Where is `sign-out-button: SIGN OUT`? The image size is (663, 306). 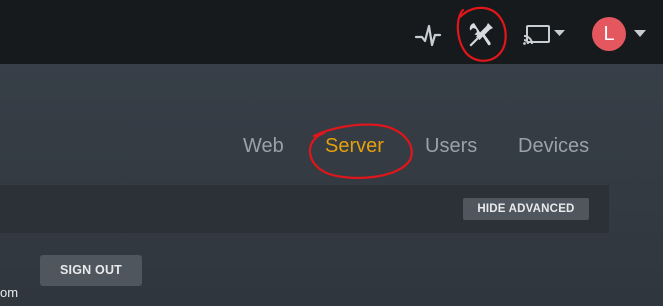
sign-out-button: SIGN OUT is located at coordinates (91, 270).